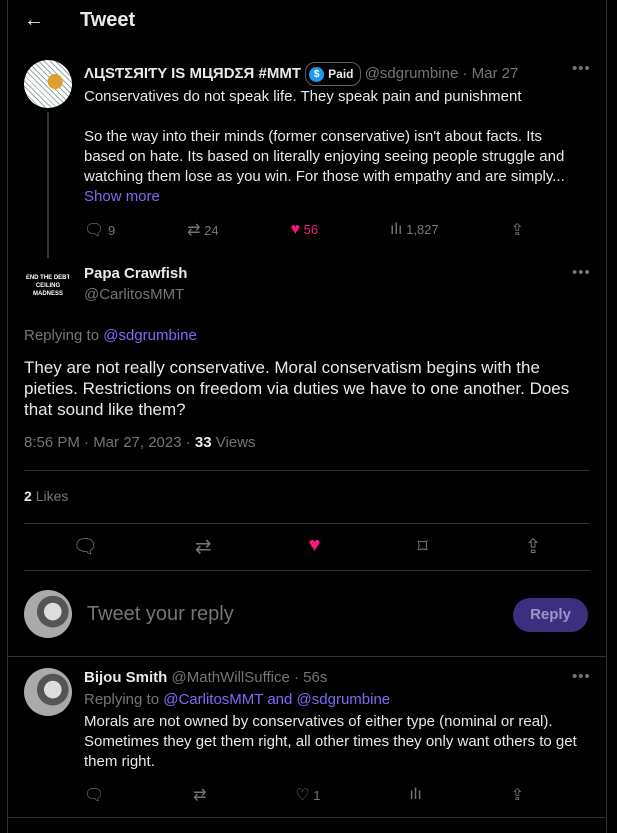 The image size is (617, 833). I want to click on views-label: Views, so click(235, 442).